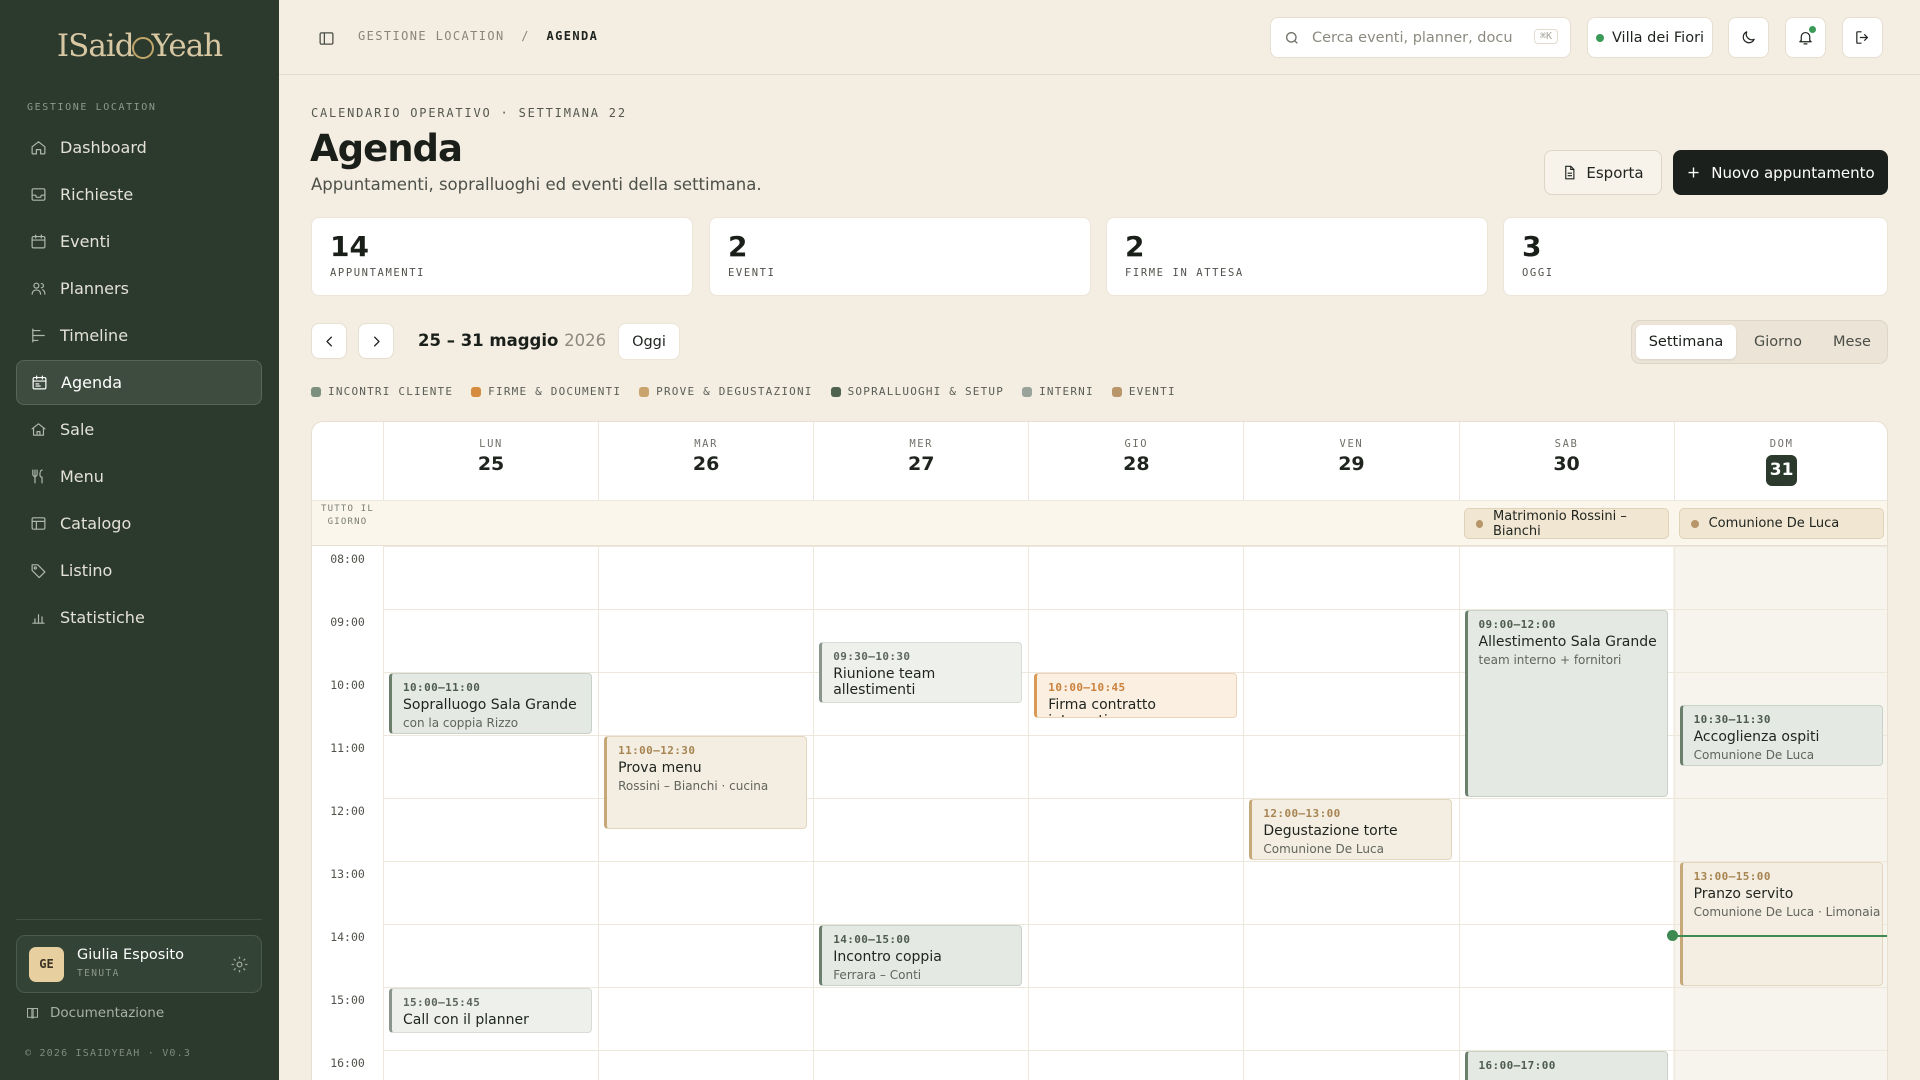 The width and height of the screenshot is (1920, 1080). Describe the element at coordinates (1781, 444) in the screenshot. I see `day-name: DOM` at that location.